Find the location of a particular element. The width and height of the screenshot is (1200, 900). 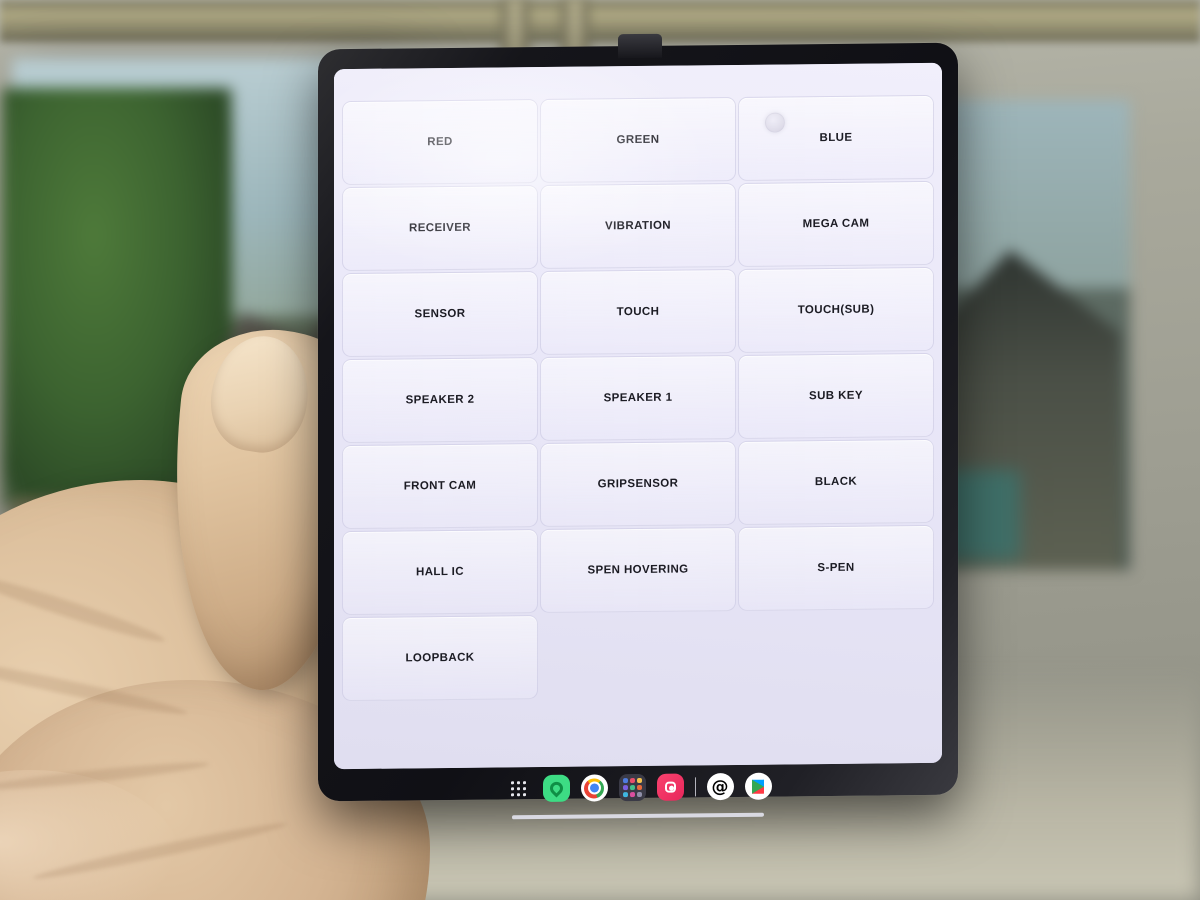

test-button: LOOPBACK is located at coordinates (440, 658).